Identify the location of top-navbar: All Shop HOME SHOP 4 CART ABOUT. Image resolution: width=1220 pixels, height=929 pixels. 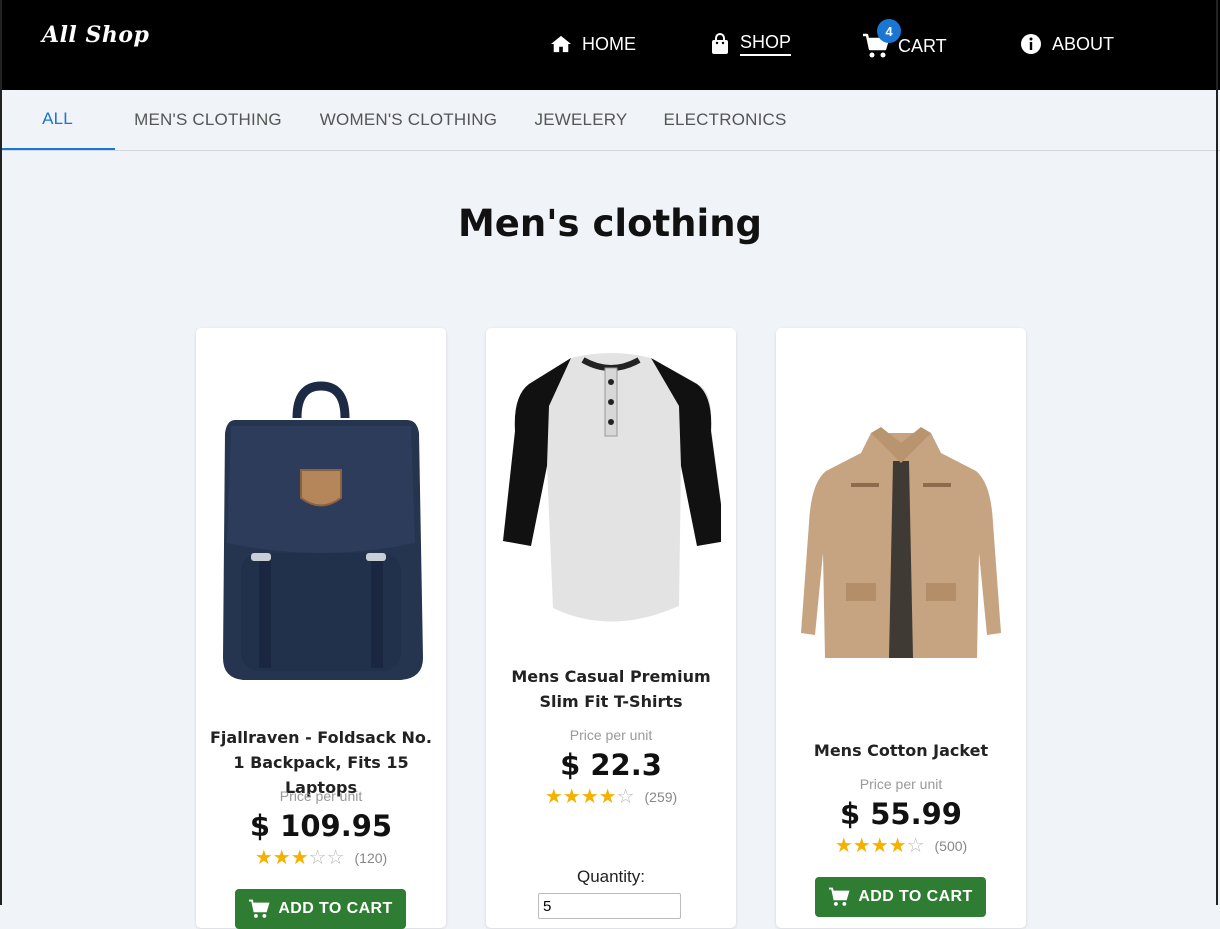
(610, 45).